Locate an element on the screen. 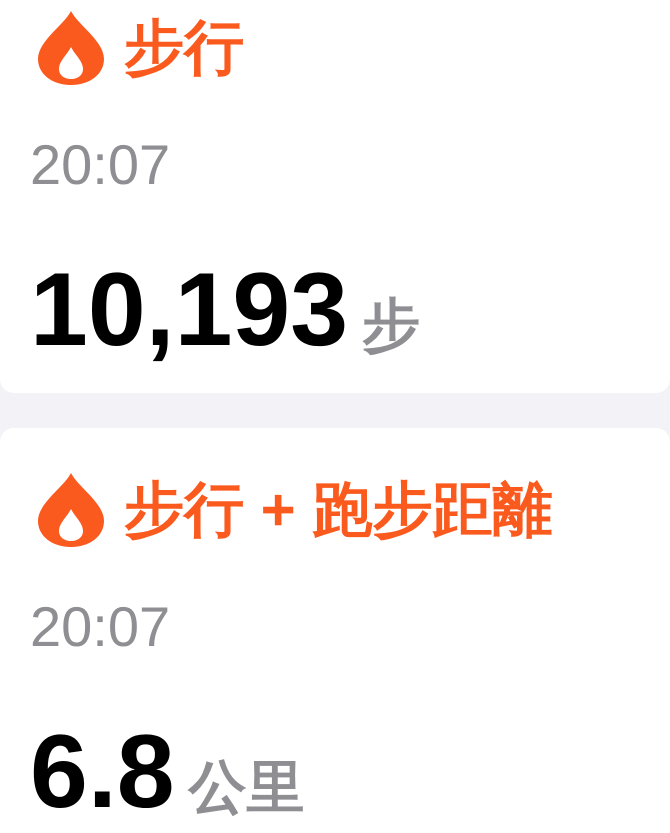 The width and height of the screenshot is (670, 833). metric-value: 10,193 is located at coordinates (189, 310).